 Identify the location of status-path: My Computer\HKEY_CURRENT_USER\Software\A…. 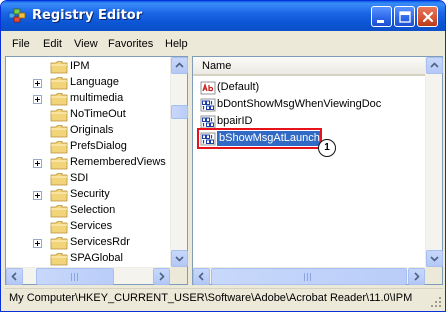
(211, 298).